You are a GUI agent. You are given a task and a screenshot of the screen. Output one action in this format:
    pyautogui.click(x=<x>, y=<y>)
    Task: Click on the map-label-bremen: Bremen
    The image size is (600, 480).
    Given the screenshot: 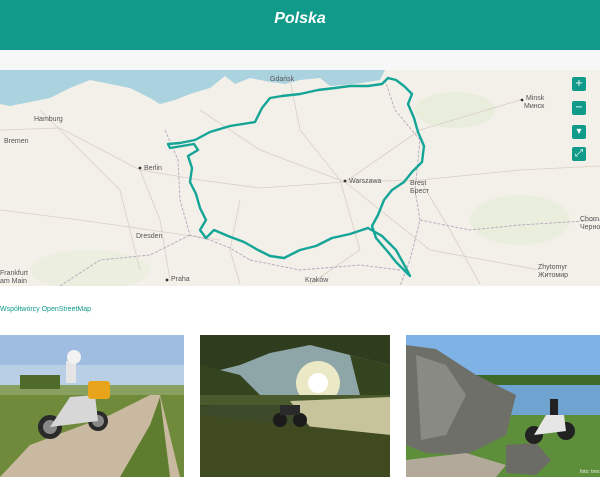 What is the action you would take?
    pyautogui.click(x=16, y=141)
    